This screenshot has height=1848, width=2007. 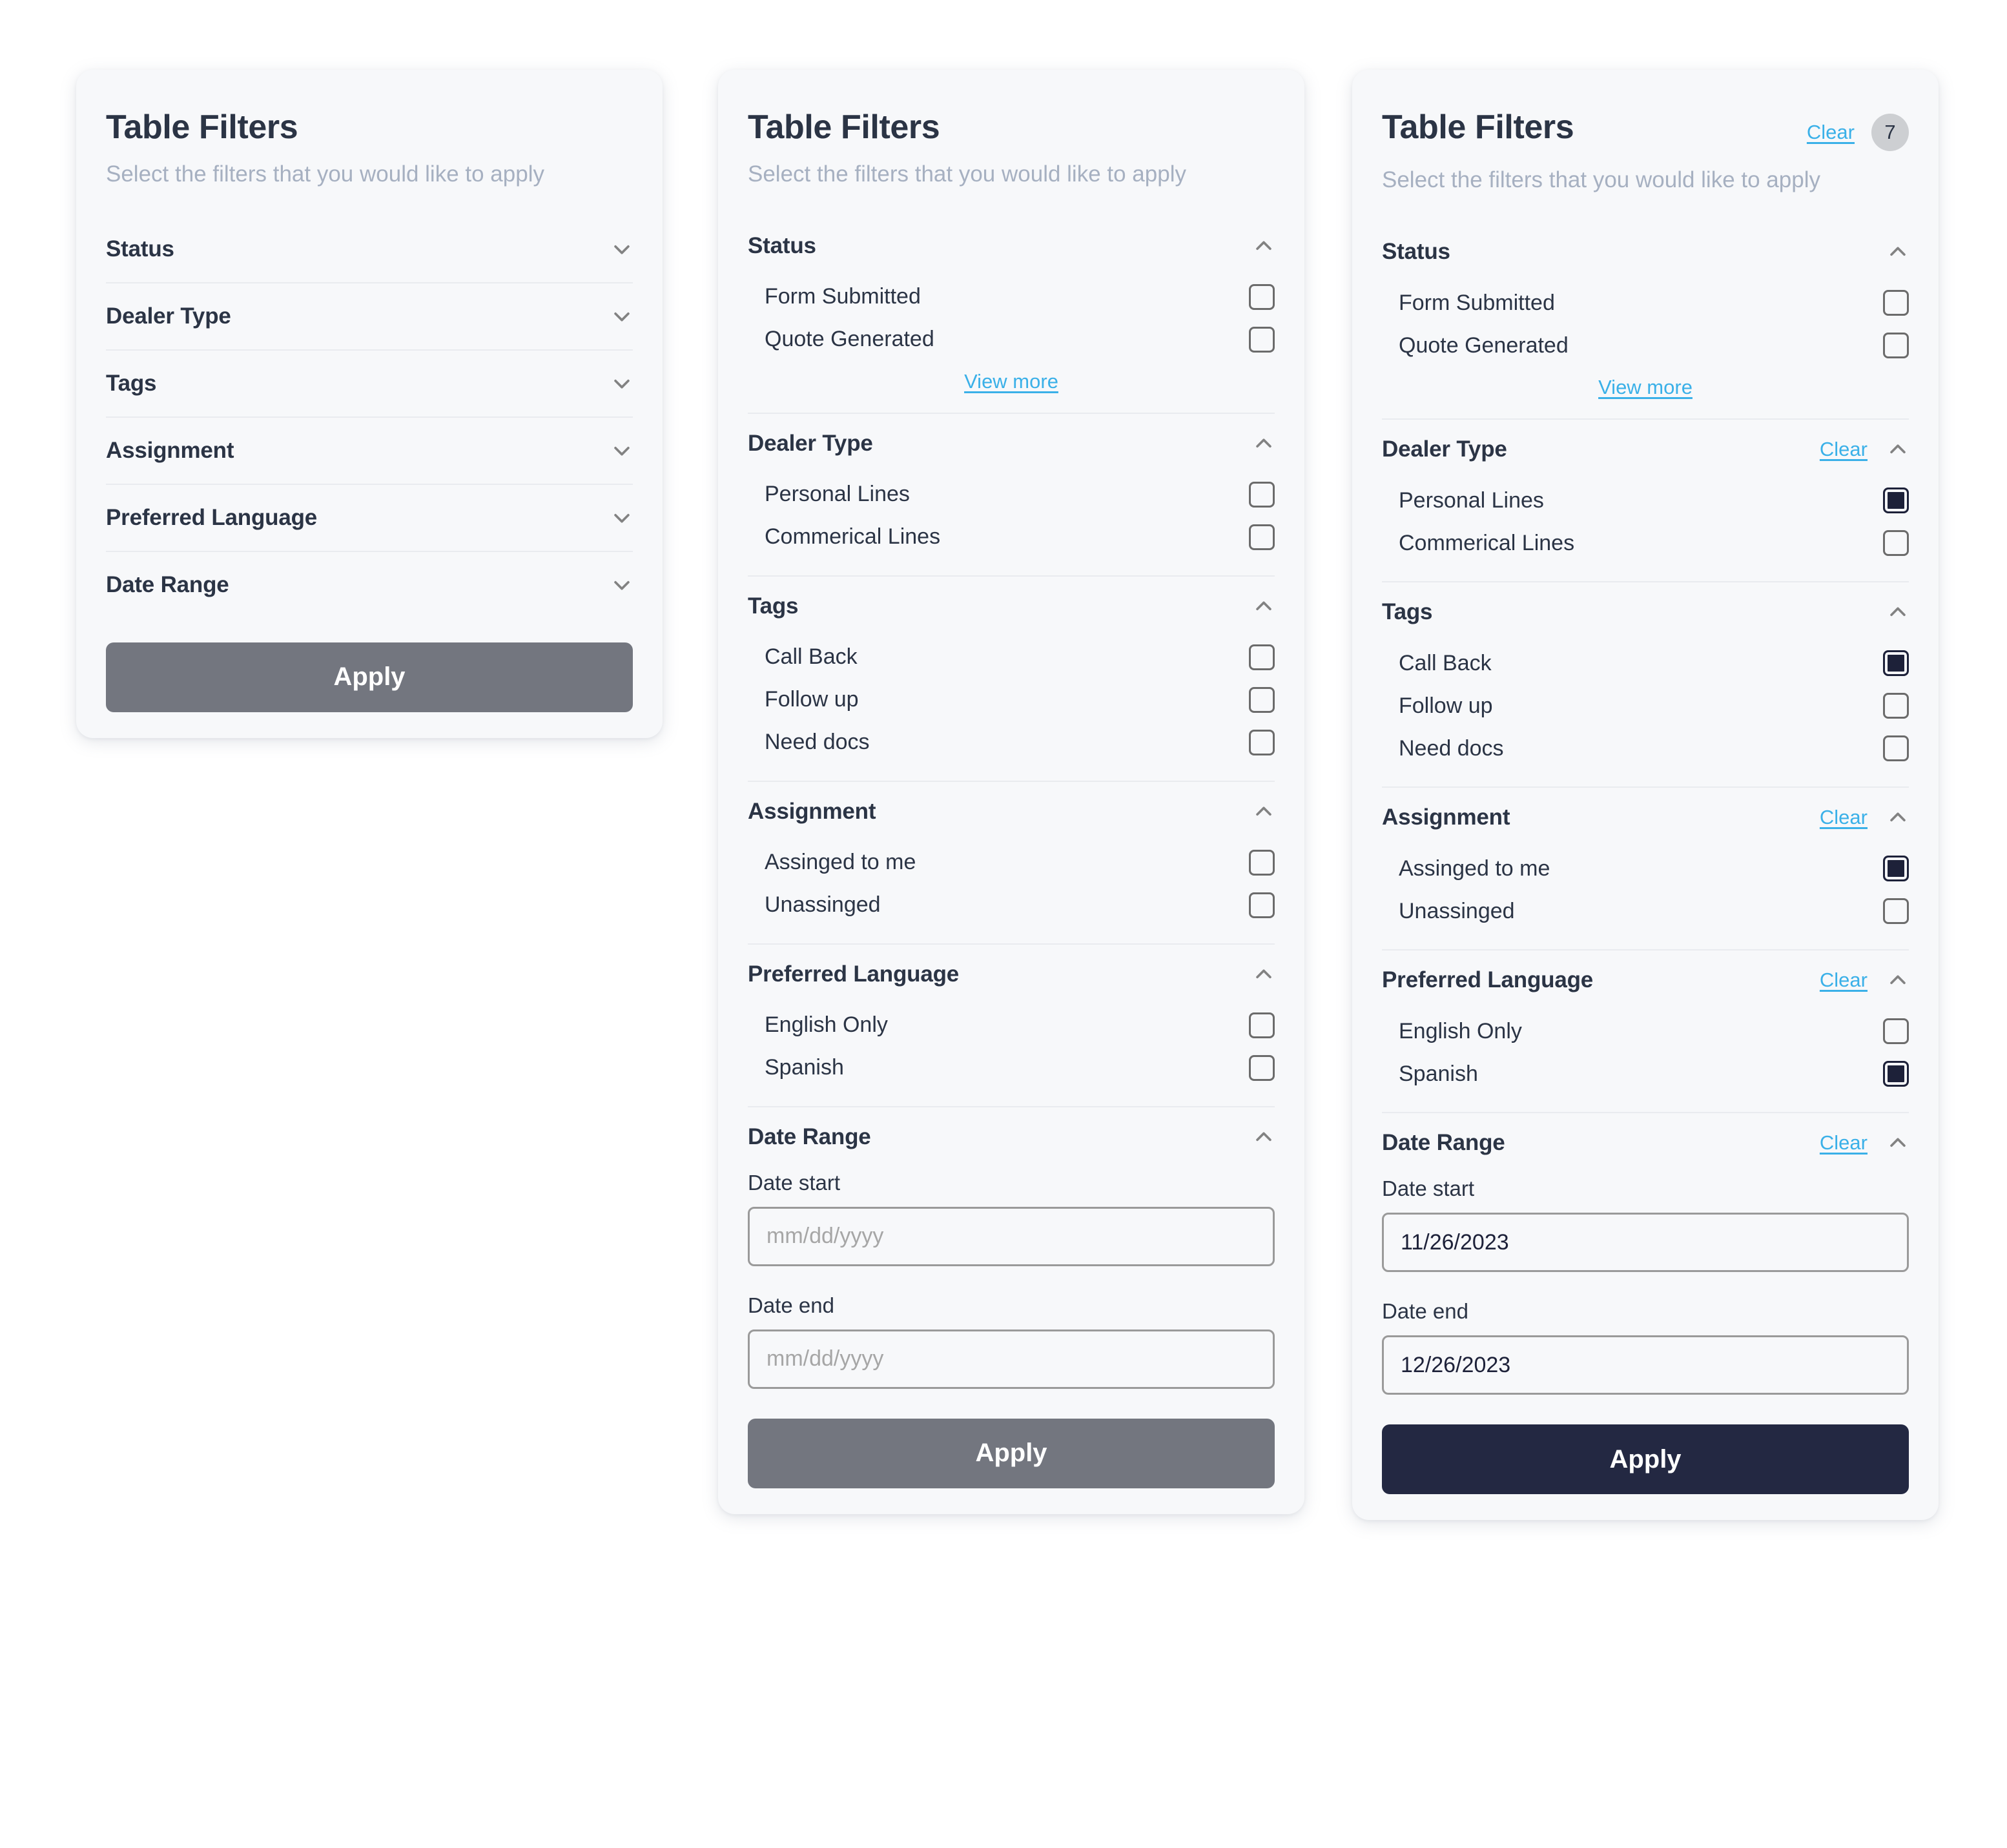 I want to click on filter-section-header-dealer-type: Dealer Type Clear, so click(x=1645, y=450).